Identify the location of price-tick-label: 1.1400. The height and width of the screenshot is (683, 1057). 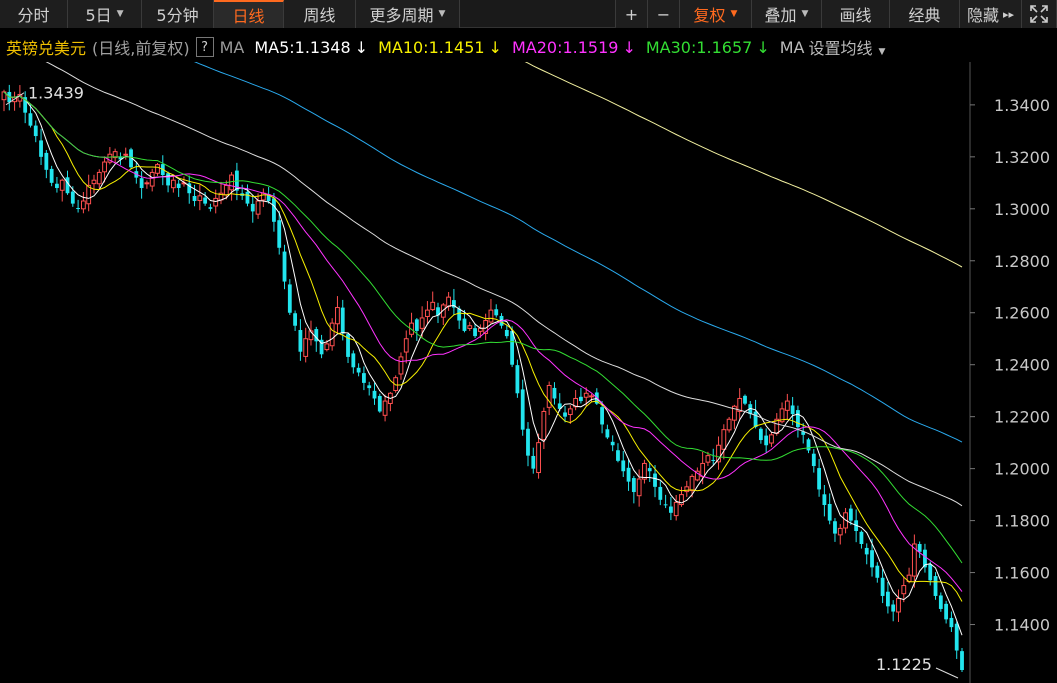
(1022, 625).